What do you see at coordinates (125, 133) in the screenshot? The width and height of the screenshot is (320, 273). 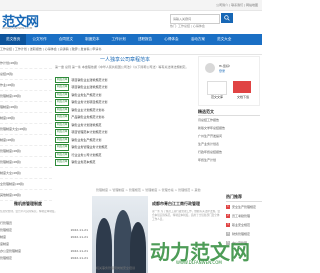 I see `list-item: 制度范本 项目管理范本计划规范计划` at bounding box center [125, 133].